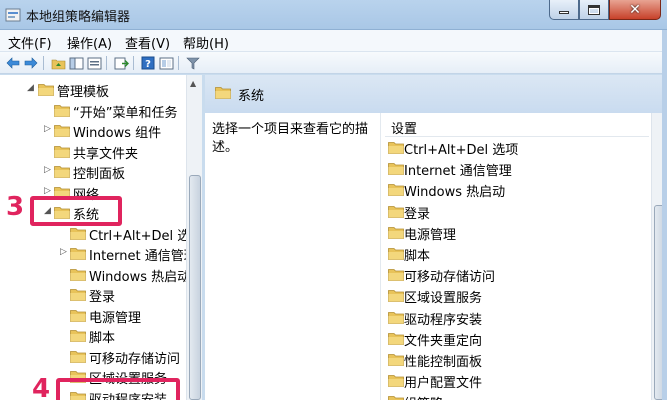  I want to click on expanded-arrow-icon: ◢, so click(32, 88).